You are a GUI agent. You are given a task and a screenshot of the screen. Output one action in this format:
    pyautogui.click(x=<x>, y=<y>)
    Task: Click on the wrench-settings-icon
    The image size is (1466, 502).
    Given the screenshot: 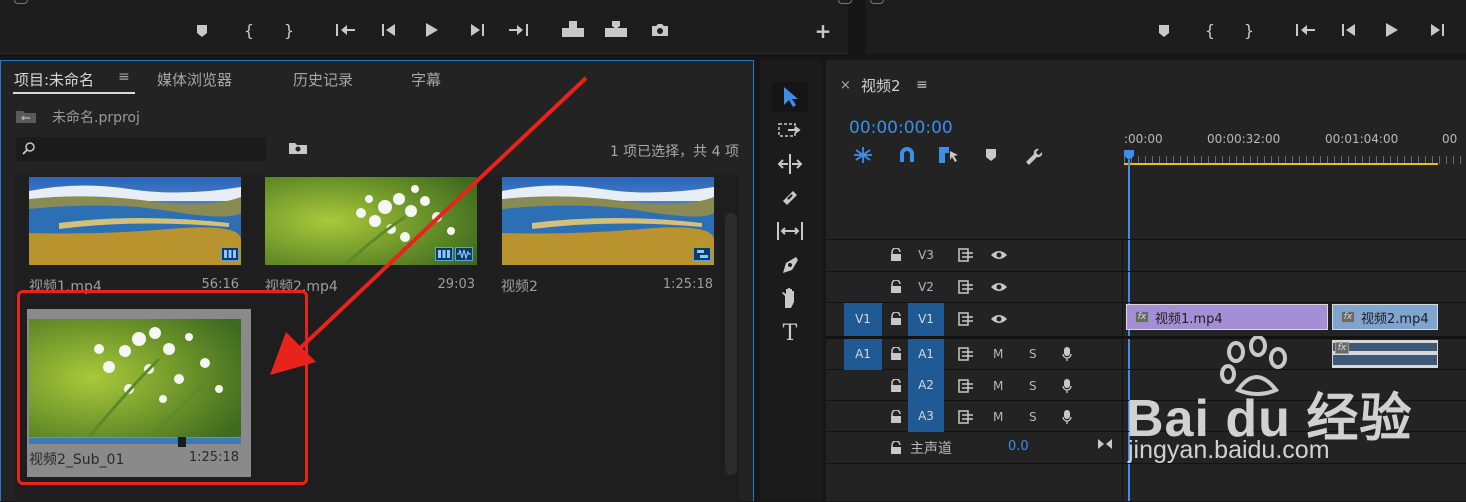 What is the action you would take?
    pyautogui.click(x=1033, y=155)
    